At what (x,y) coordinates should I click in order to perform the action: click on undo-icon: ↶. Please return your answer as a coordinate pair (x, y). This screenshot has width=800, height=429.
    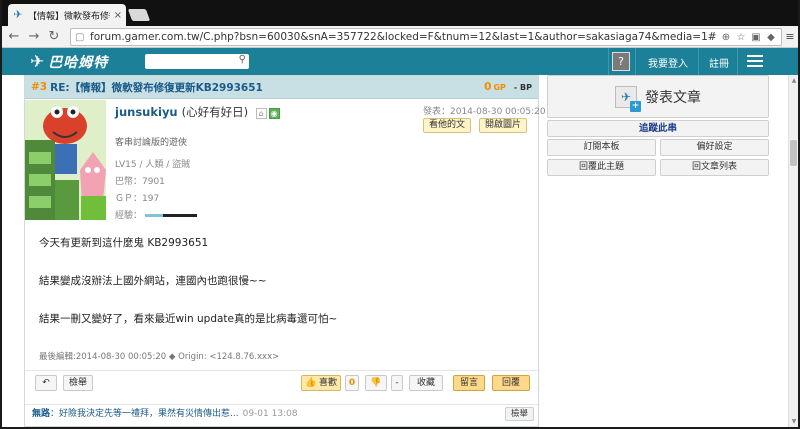
    Looking at the image, I should click on (46, 383).